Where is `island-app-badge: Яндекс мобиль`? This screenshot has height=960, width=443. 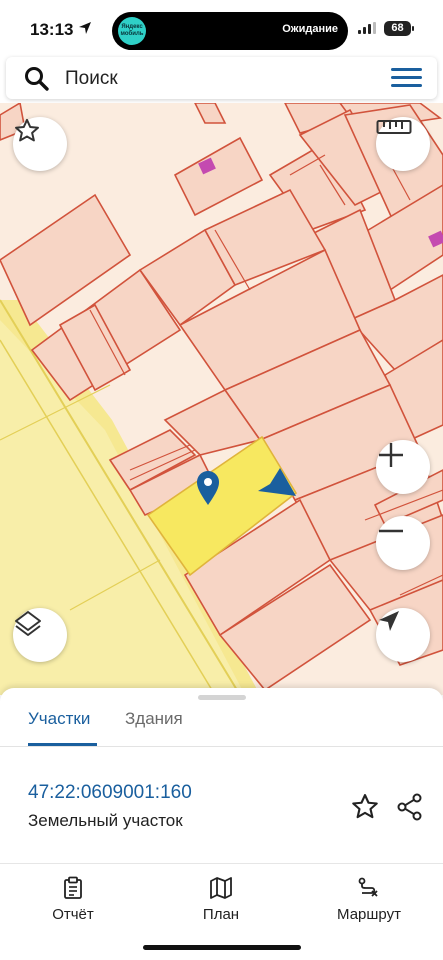
island-app-badge: Яндекс мобиль is located at coordinates (132, 31).